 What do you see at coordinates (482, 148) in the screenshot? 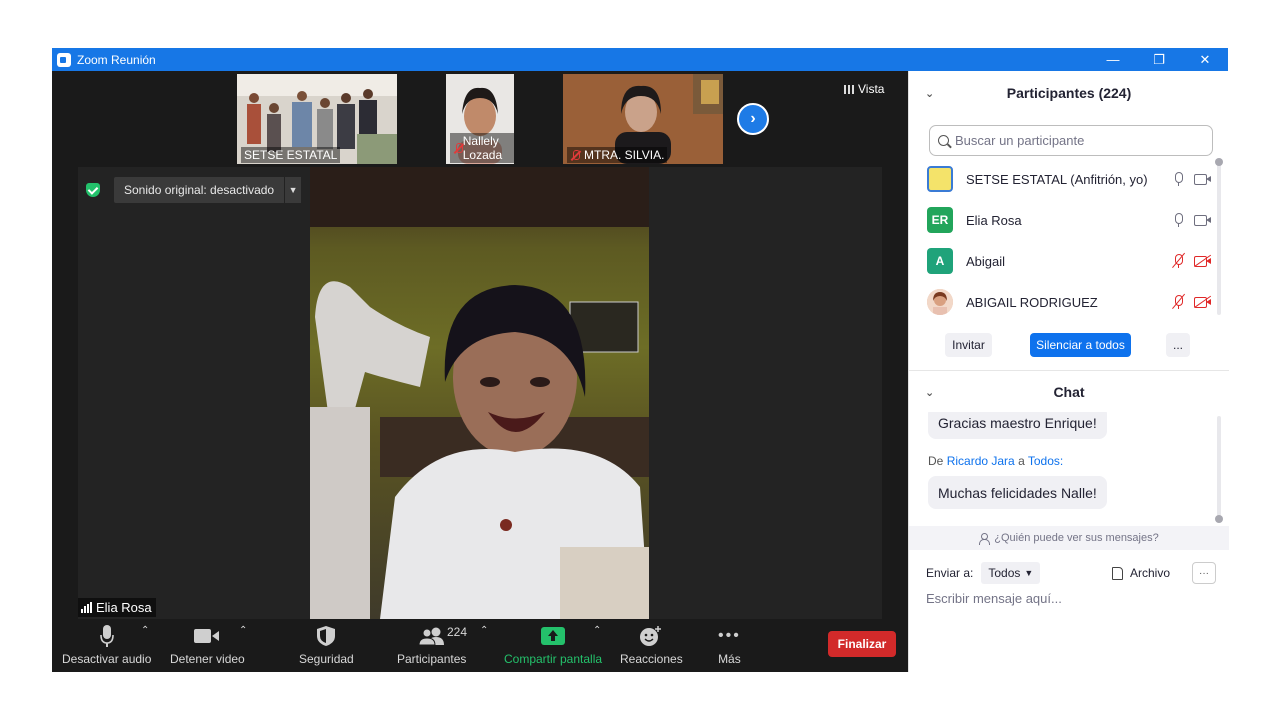
I see `thumbnail-name: Nallely Lozada` at bounding box center [482, 148].